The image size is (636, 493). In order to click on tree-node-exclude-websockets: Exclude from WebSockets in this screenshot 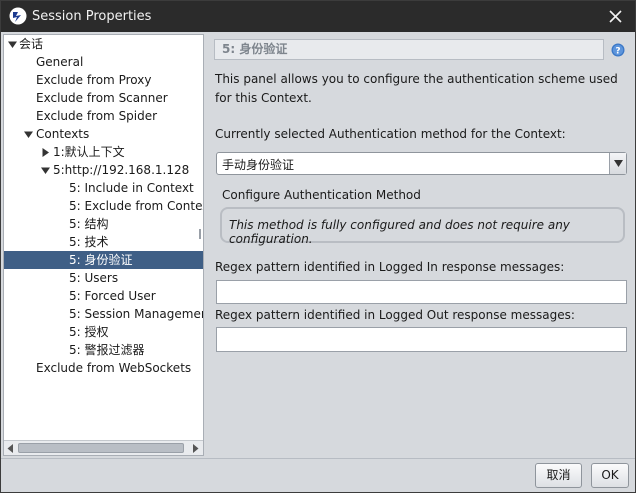, I will do `click(103, 368)`.